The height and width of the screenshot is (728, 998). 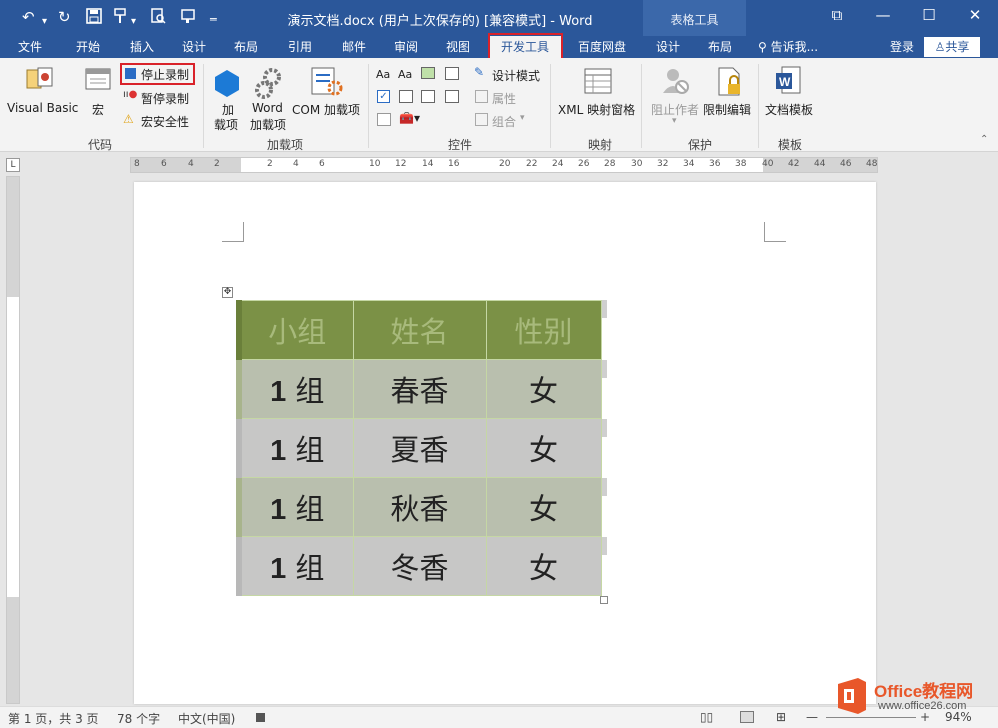 I want to click on zoom-out-icon: —, so click(x=812, y=717).